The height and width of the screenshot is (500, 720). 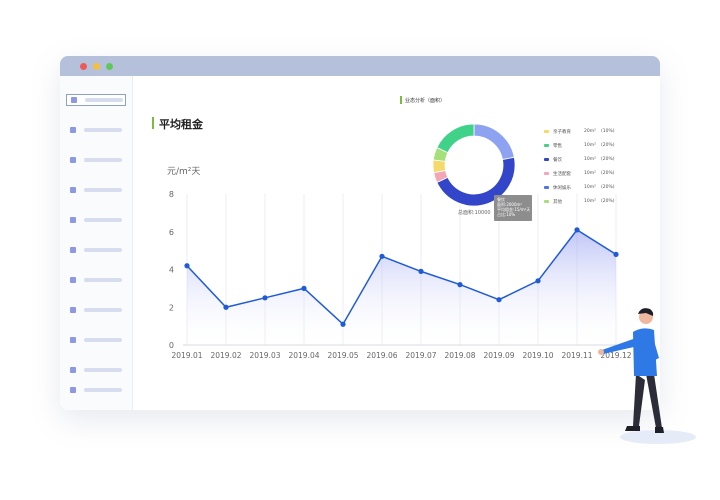 What do you see at coordinates (591, 191) in the screenshot?
I see `legend-item: 休闲娱乐 10m² (20%)` at bounding box center [591, 191].